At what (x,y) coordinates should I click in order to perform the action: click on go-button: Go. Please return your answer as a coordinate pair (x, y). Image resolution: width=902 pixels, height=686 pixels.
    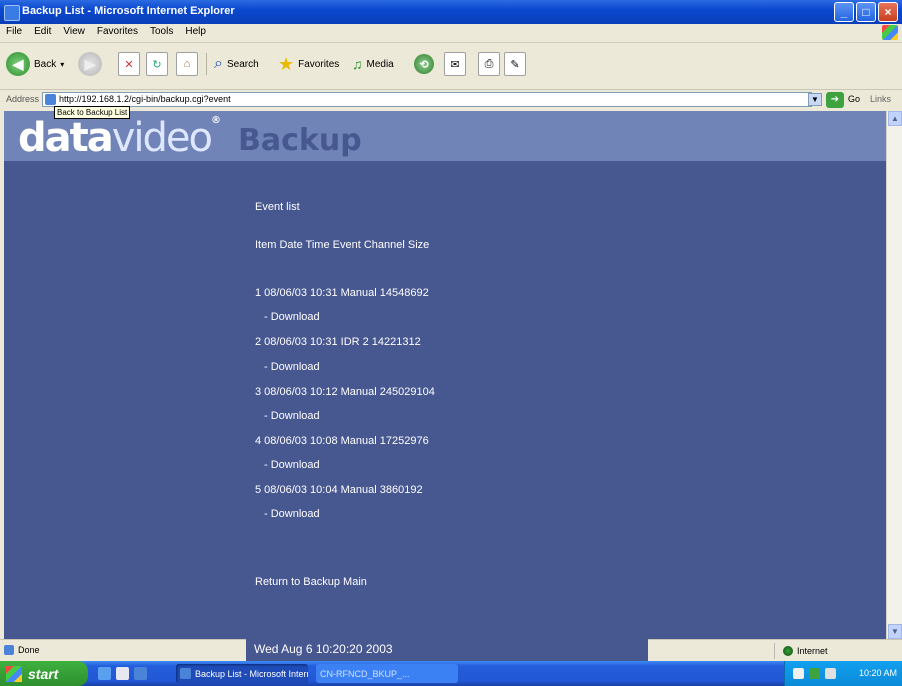
    Looking at the image, I should click on (854, 99).